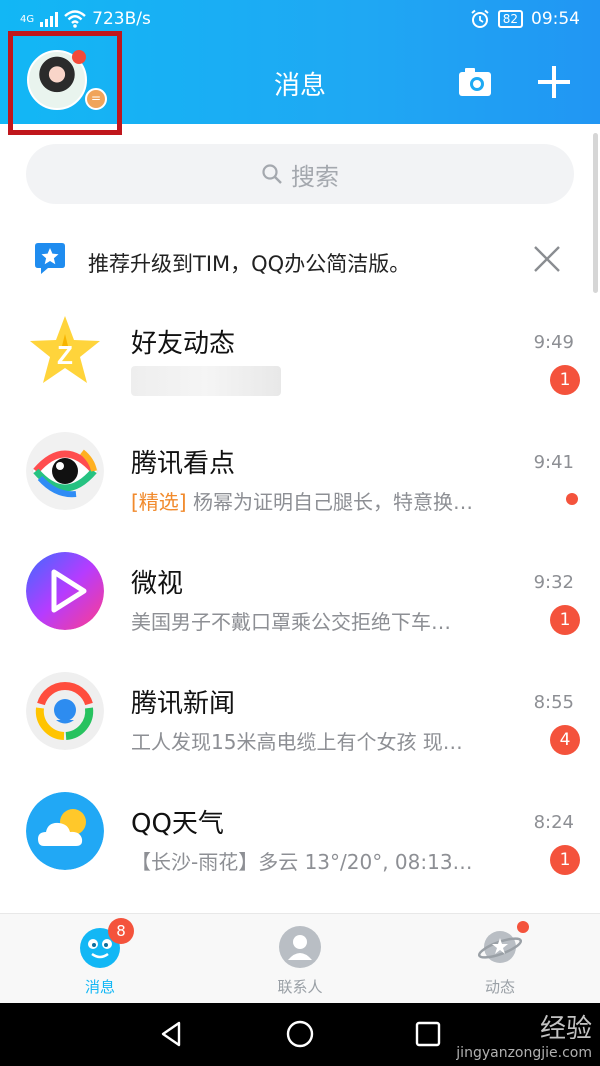  What do you see at coordinates (300, 356) in the screenshot?
I see `list-item: Z 好友动态 9:49 1` at bounding box center [300, 356].